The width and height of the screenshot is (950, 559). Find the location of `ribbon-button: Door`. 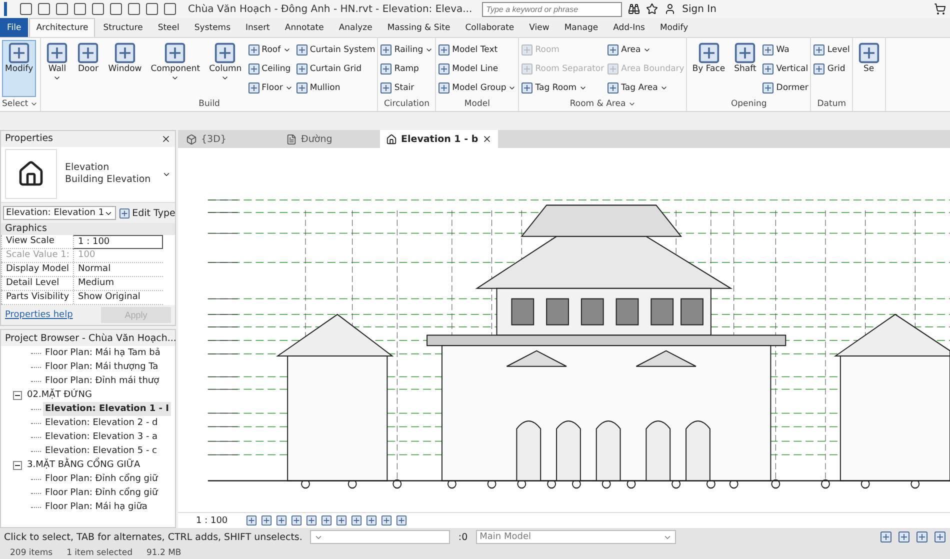

ribbon-button: Door is located at coordinates (88, 68).